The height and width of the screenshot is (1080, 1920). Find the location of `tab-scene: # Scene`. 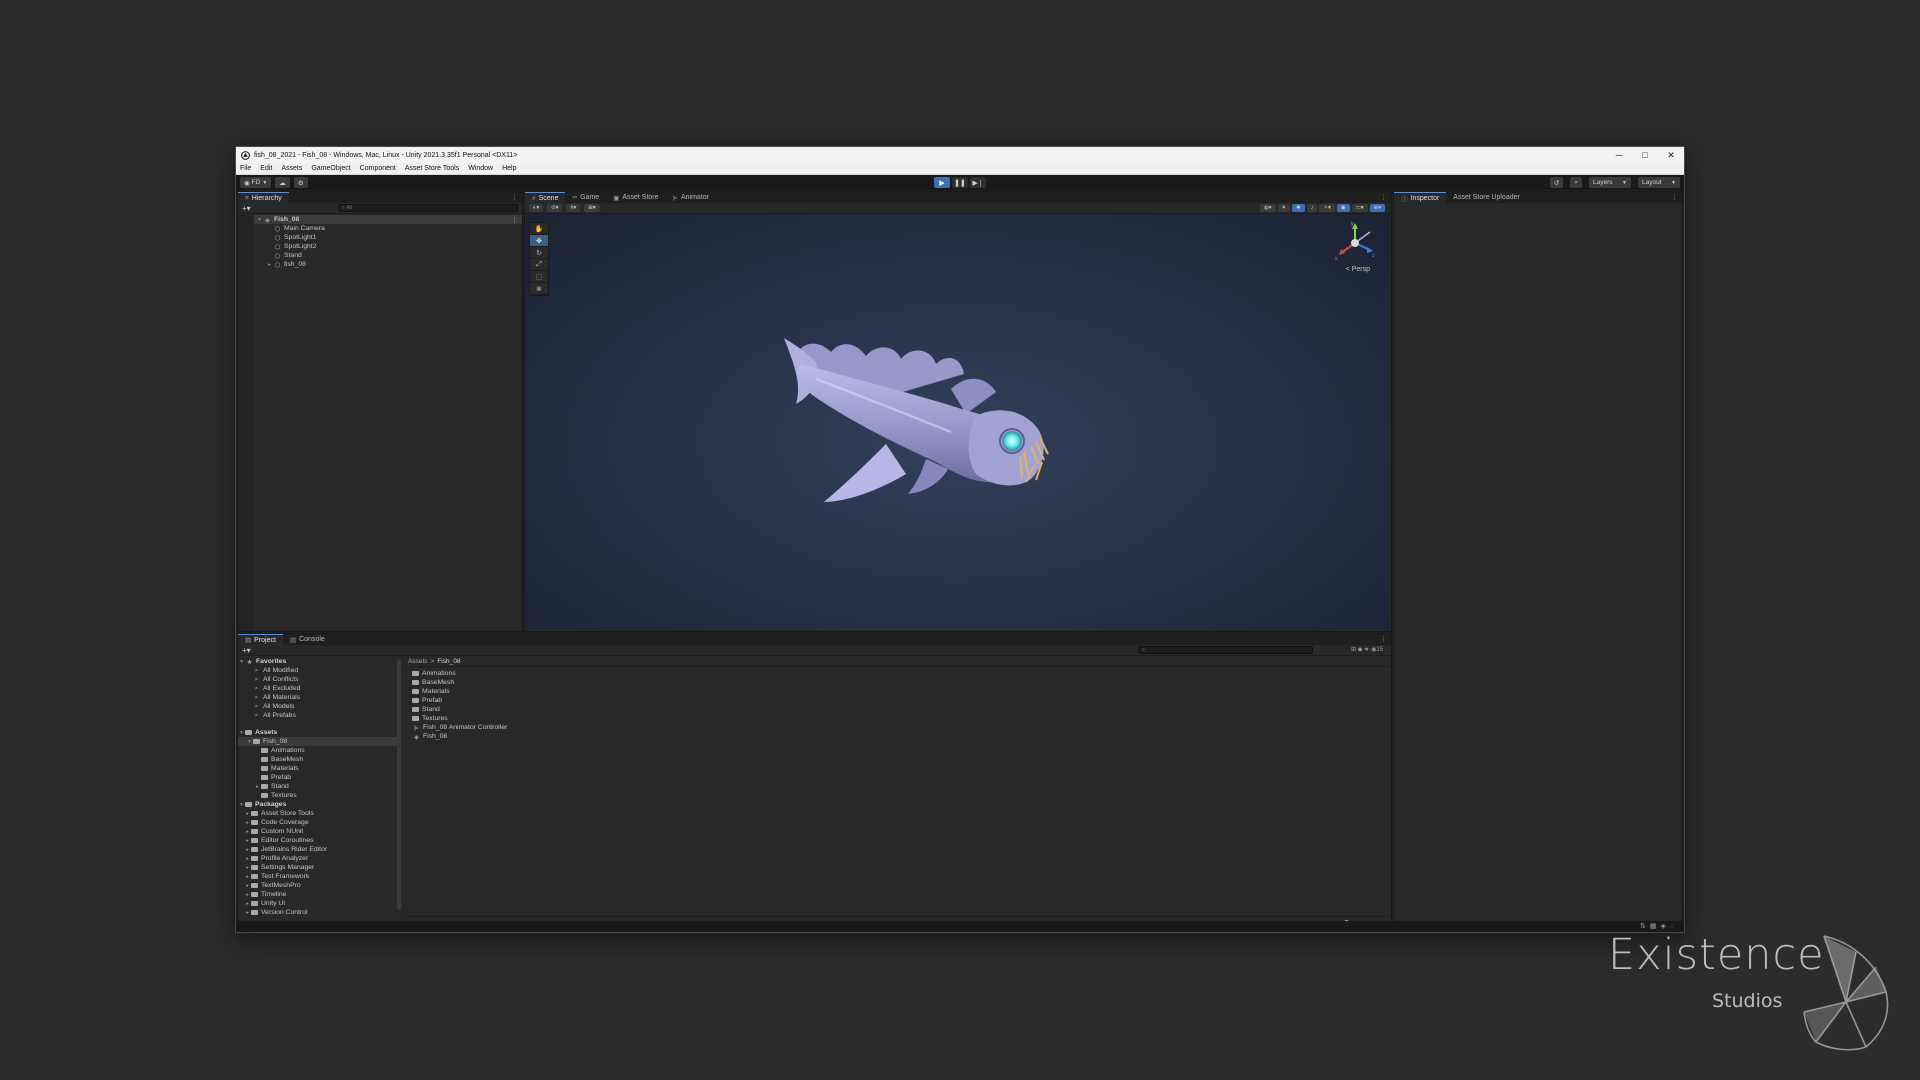

tab-scene: # Scene is located at coordinates (545, 197).